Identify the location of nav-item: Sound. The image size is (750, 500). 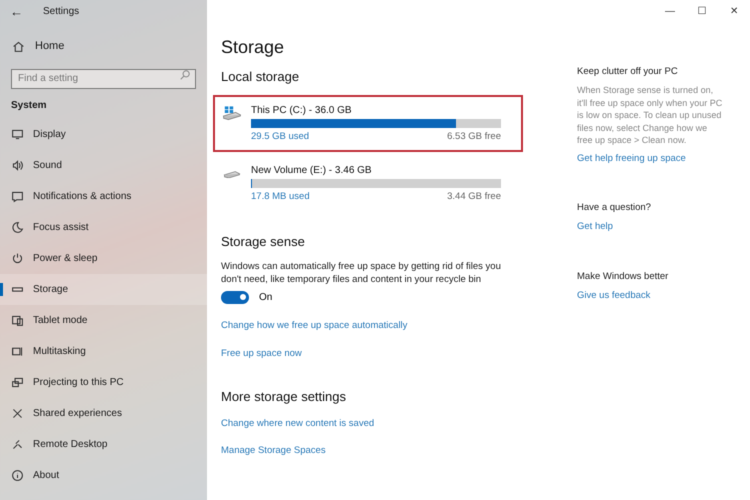
(103, 165).